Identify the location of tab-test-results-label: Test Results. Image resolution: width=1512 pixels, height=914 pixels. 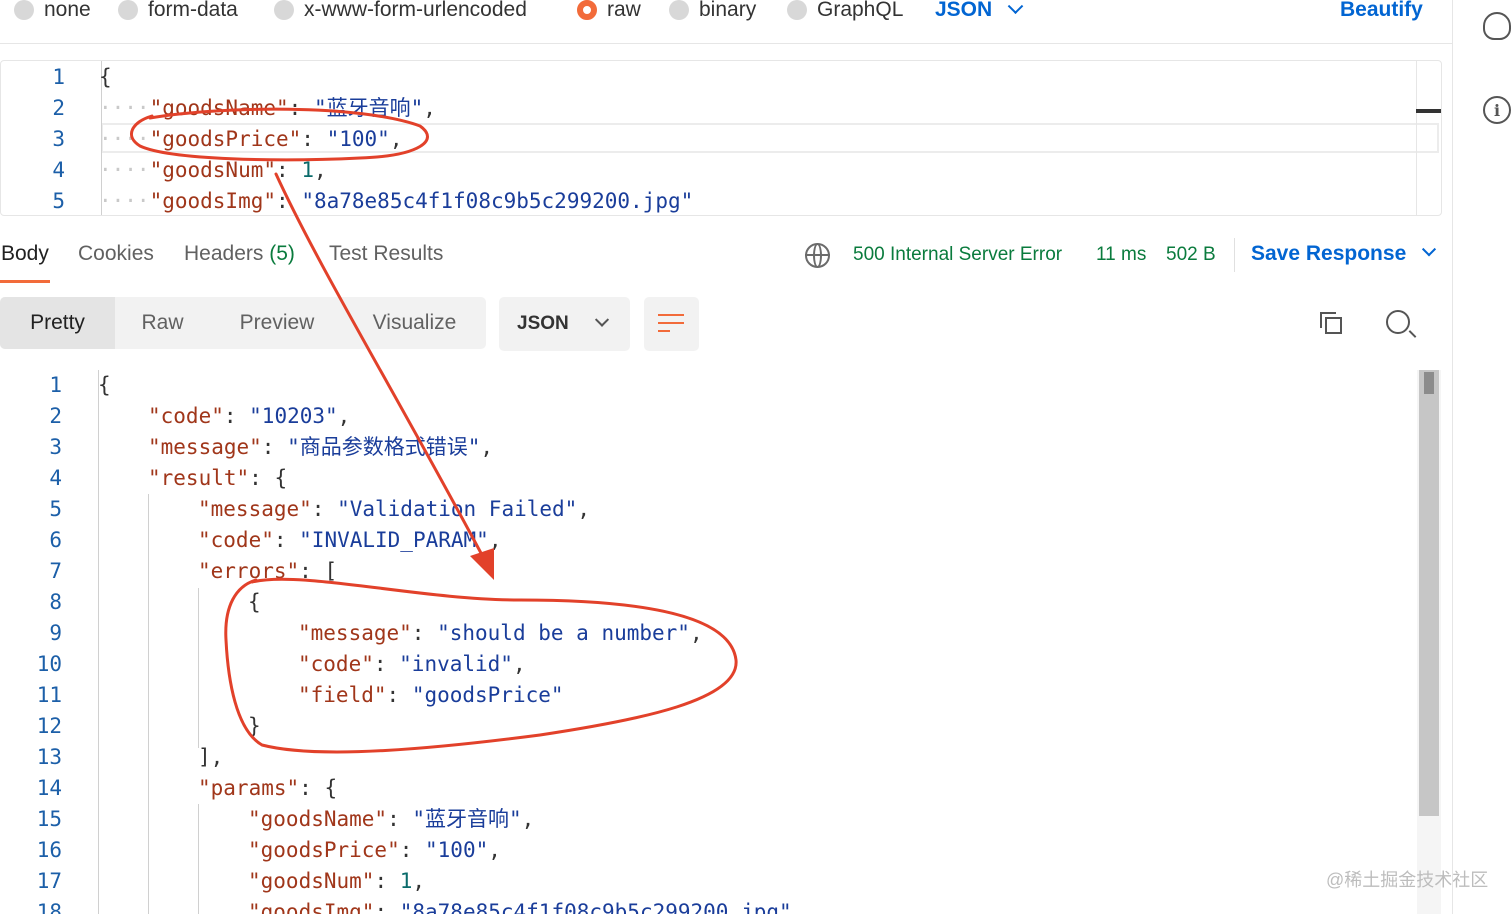
(386, 253).